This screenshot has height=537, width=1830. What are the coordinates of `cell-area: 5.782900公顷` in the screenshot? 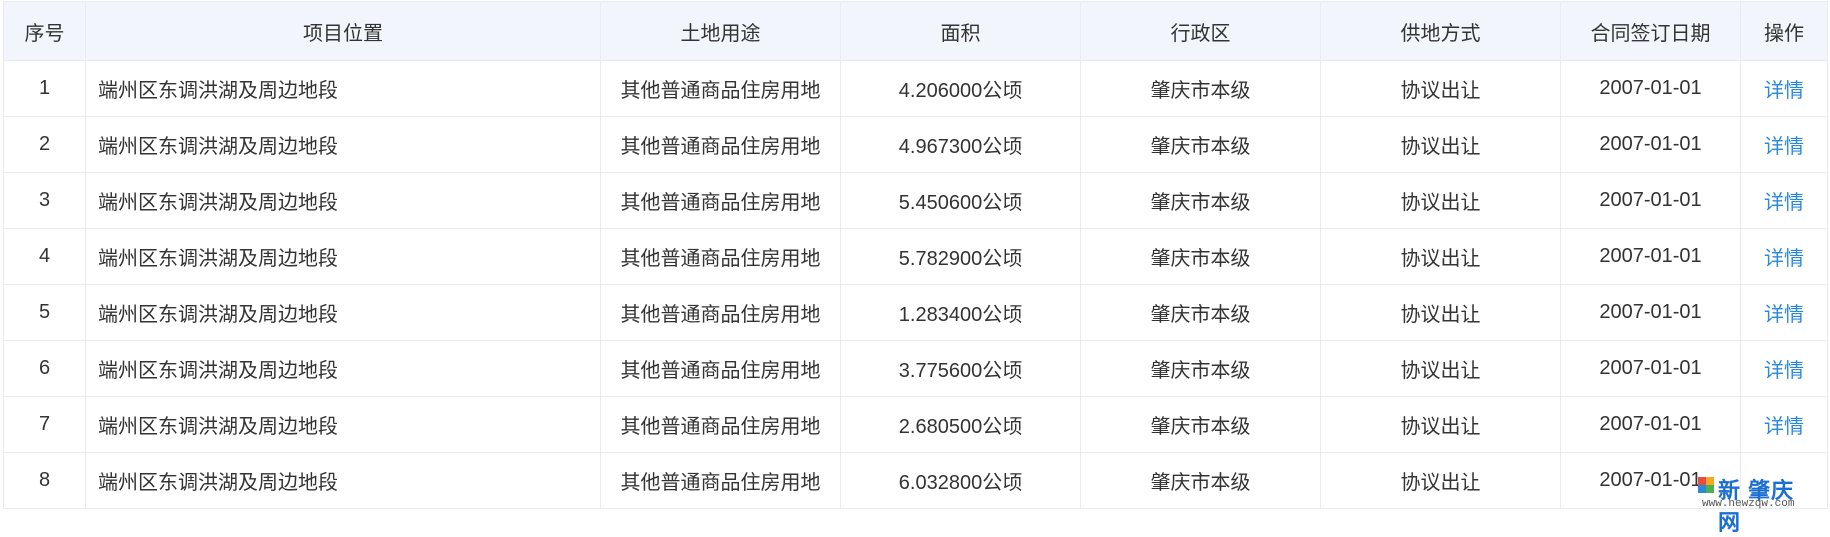 It's located at (960, 256).